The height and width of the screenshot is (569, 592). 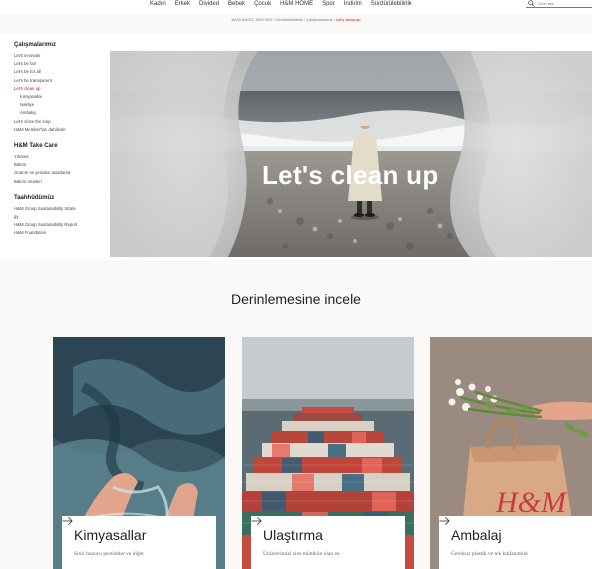 What do you see at coordinates (61, 130) in the screenshot?
I see `sidebar-item-hm-members: H&M Member'ları dahilinde` at bounding box center [61, 130].